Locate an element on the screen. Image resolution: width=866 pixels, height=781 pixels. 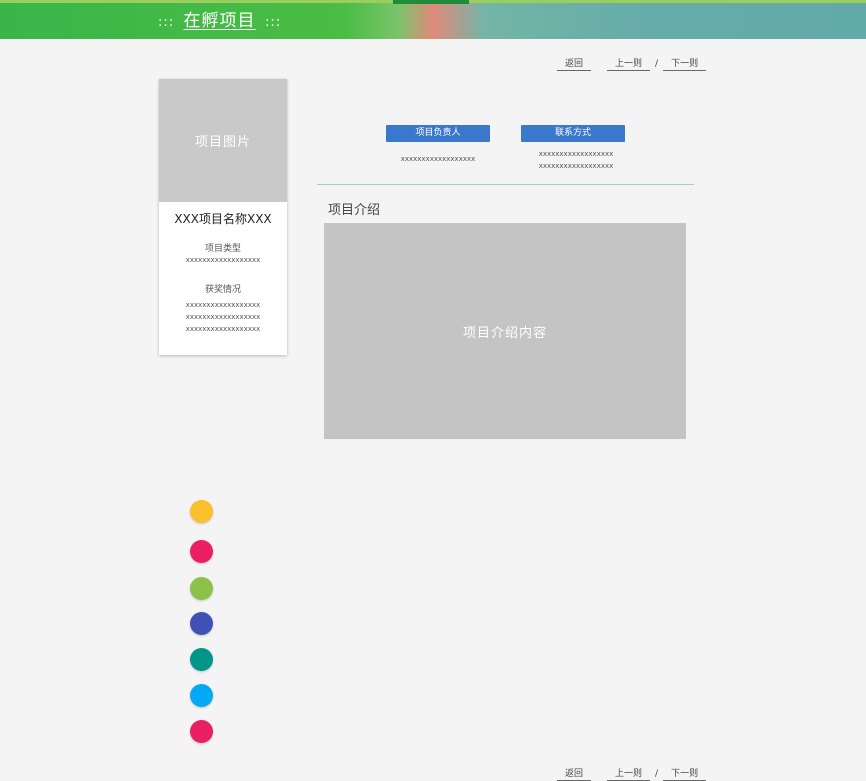
color-dot-yellow is located at coordinates (201, 511).